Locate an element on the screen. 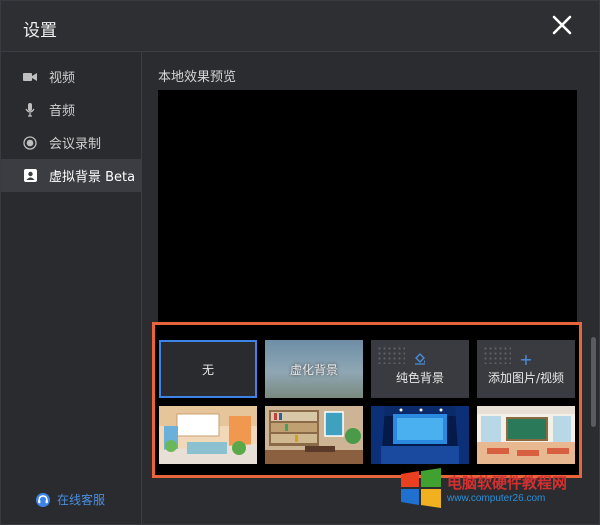 Image resolution: width=600 pixels, height=525 pixels. sidebar-item-recording: 会议录制 is located at coordinates (71, 142).